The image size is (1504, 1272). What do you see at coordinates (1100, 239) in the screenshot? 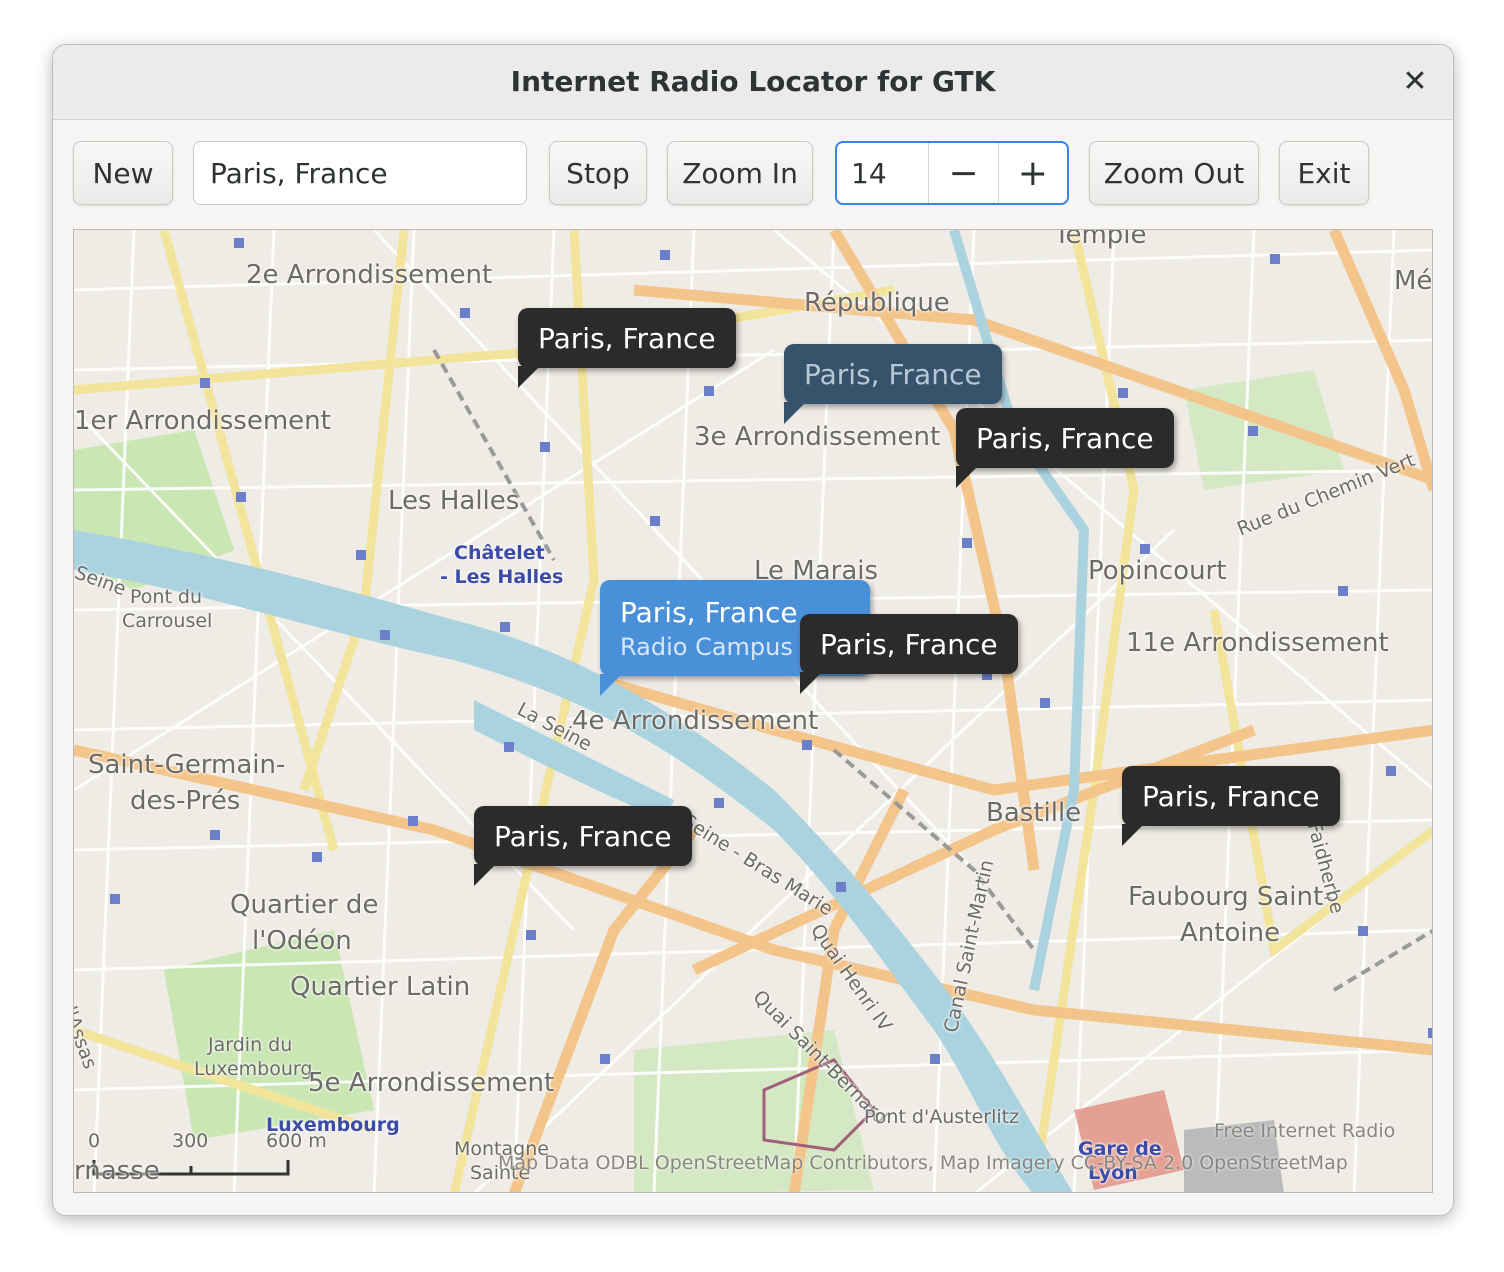
I see `map-label: Temple` at bounding box center [1100, 239].